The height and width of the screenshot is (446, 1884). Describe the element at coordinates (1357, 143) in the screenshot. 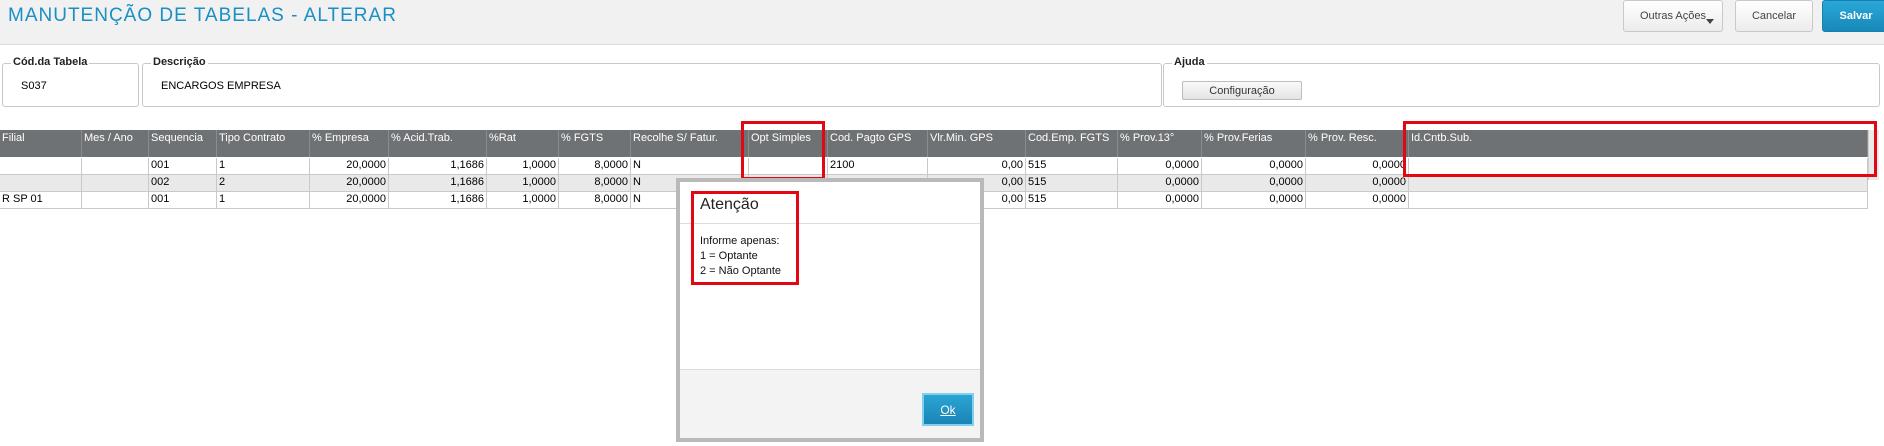

I see `column-header-prov-resc: % Prov. Resc.` at that location.